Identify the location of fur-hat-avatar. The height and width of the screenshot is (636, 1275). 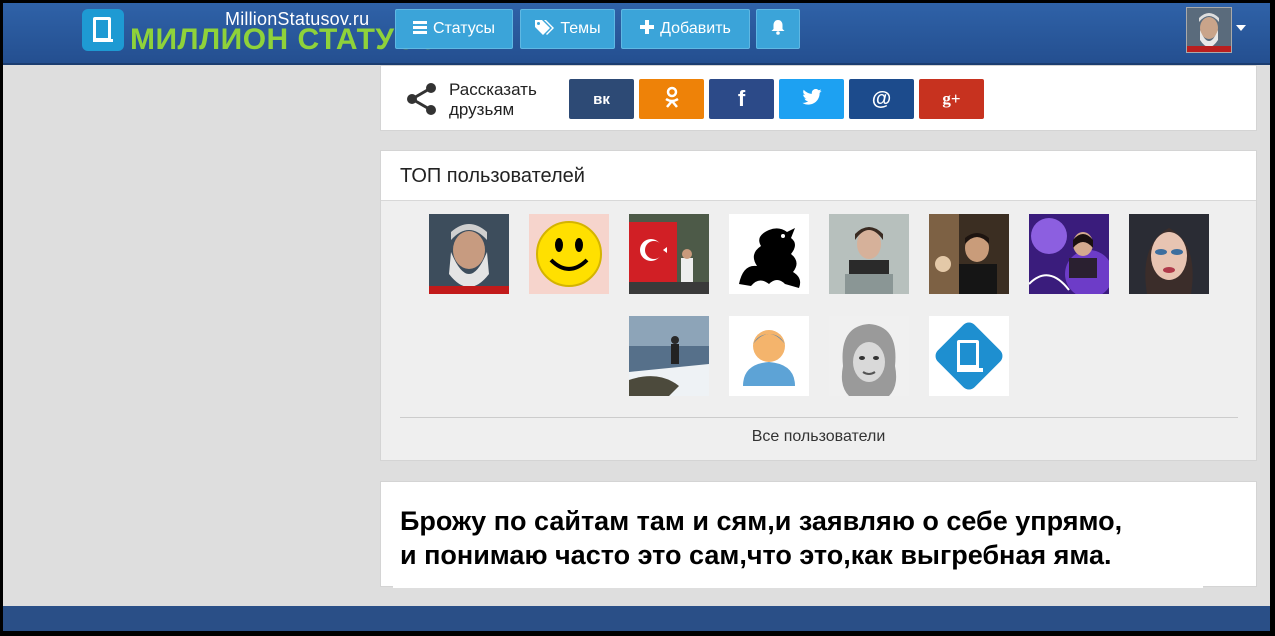
(869, 356).